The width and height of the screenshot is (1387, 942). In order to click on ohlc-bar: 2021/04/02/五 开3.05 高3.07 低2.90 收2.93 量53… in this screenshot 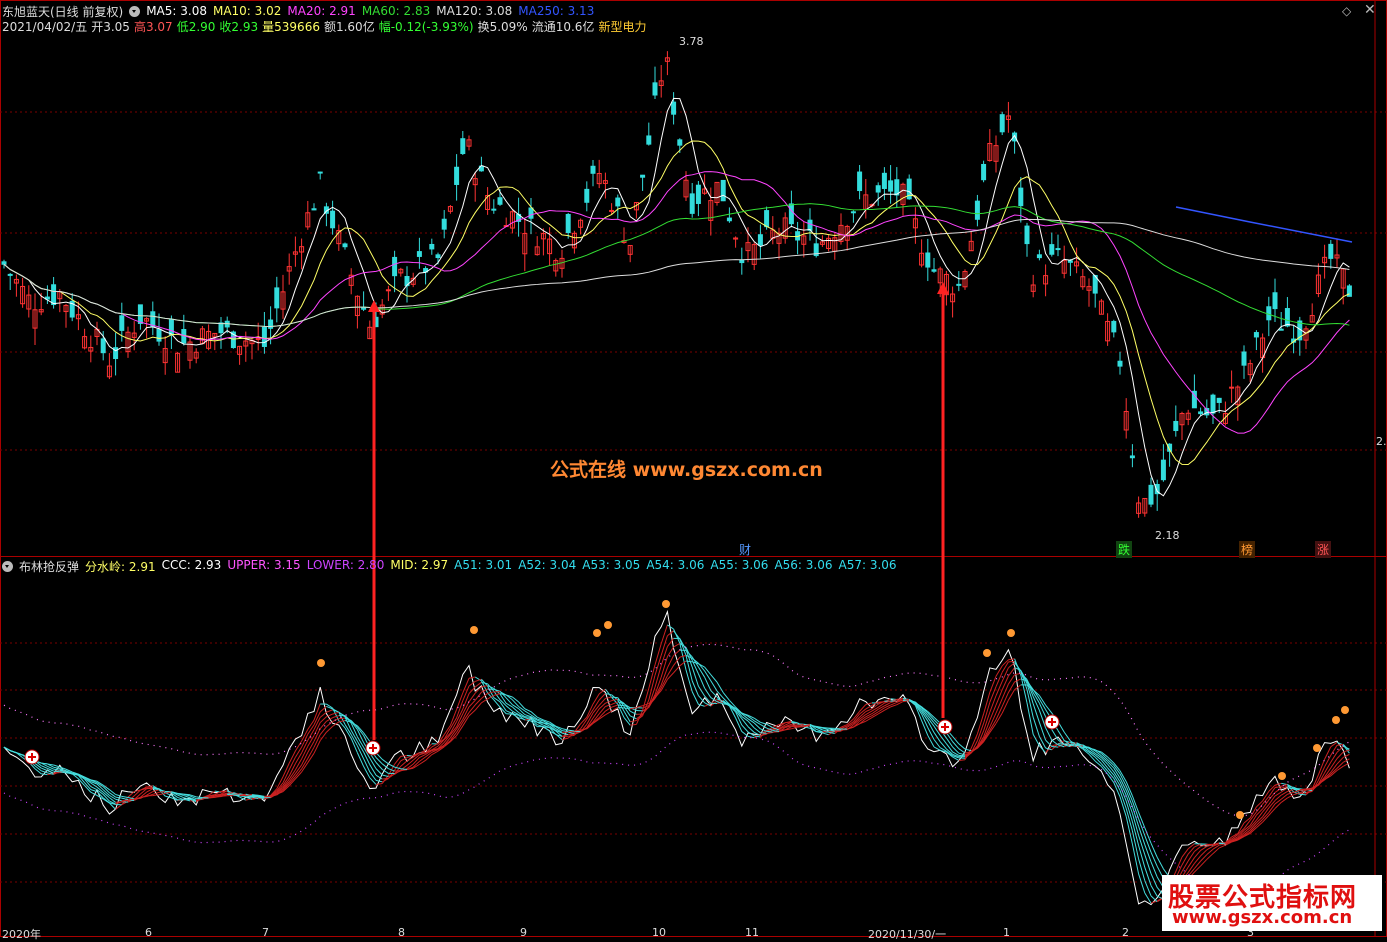, I will do `click(324, 26)`.